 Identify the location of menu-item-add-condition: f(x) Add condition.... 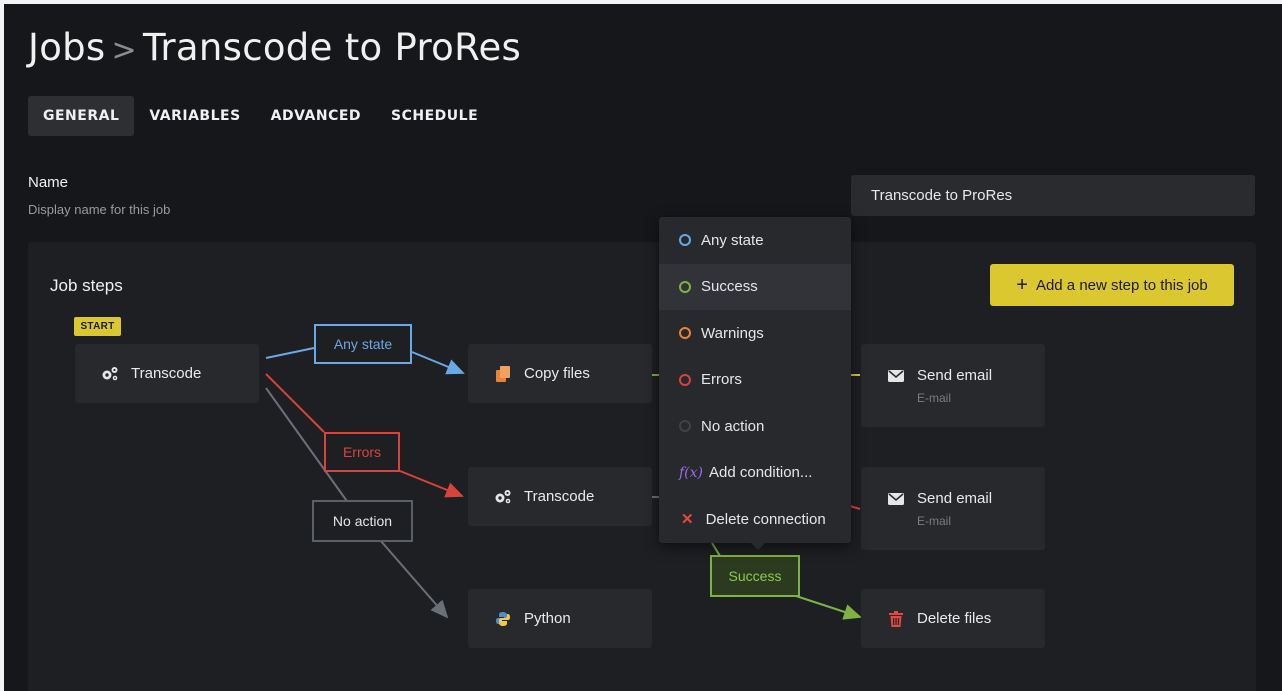
(755, 473).